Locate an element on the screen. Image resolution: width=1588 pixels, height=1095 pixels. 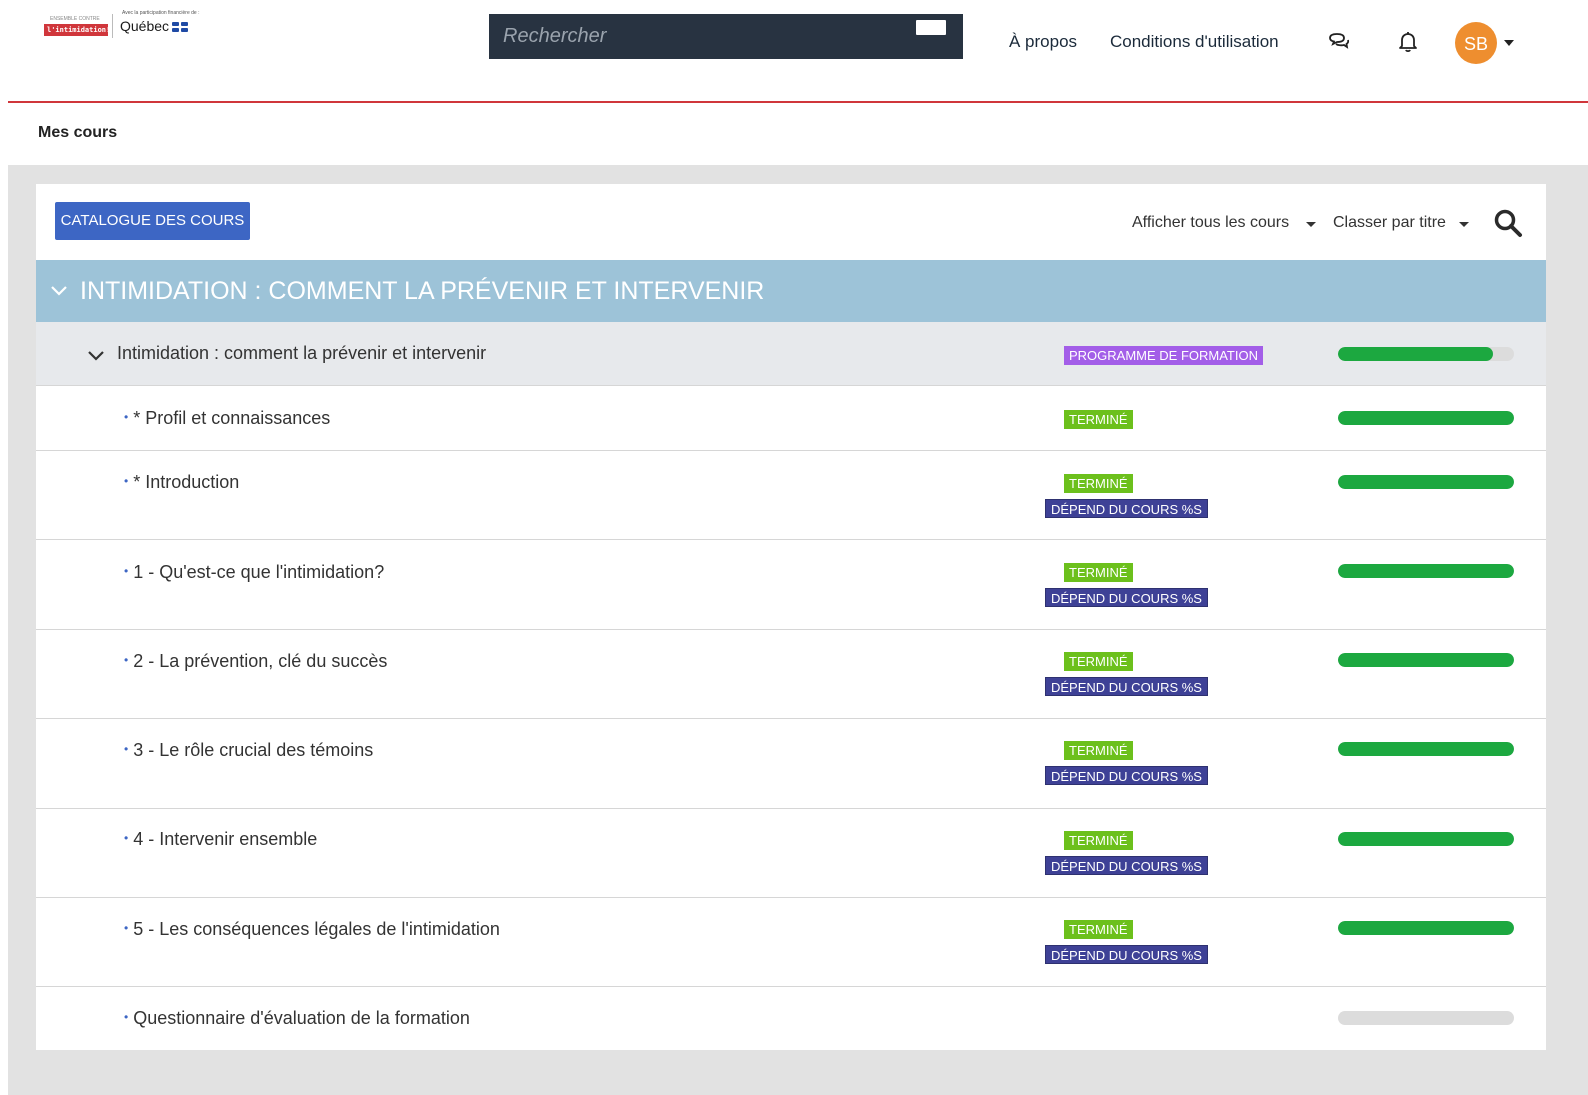
search-icon is located at coordinates (1508, 223).